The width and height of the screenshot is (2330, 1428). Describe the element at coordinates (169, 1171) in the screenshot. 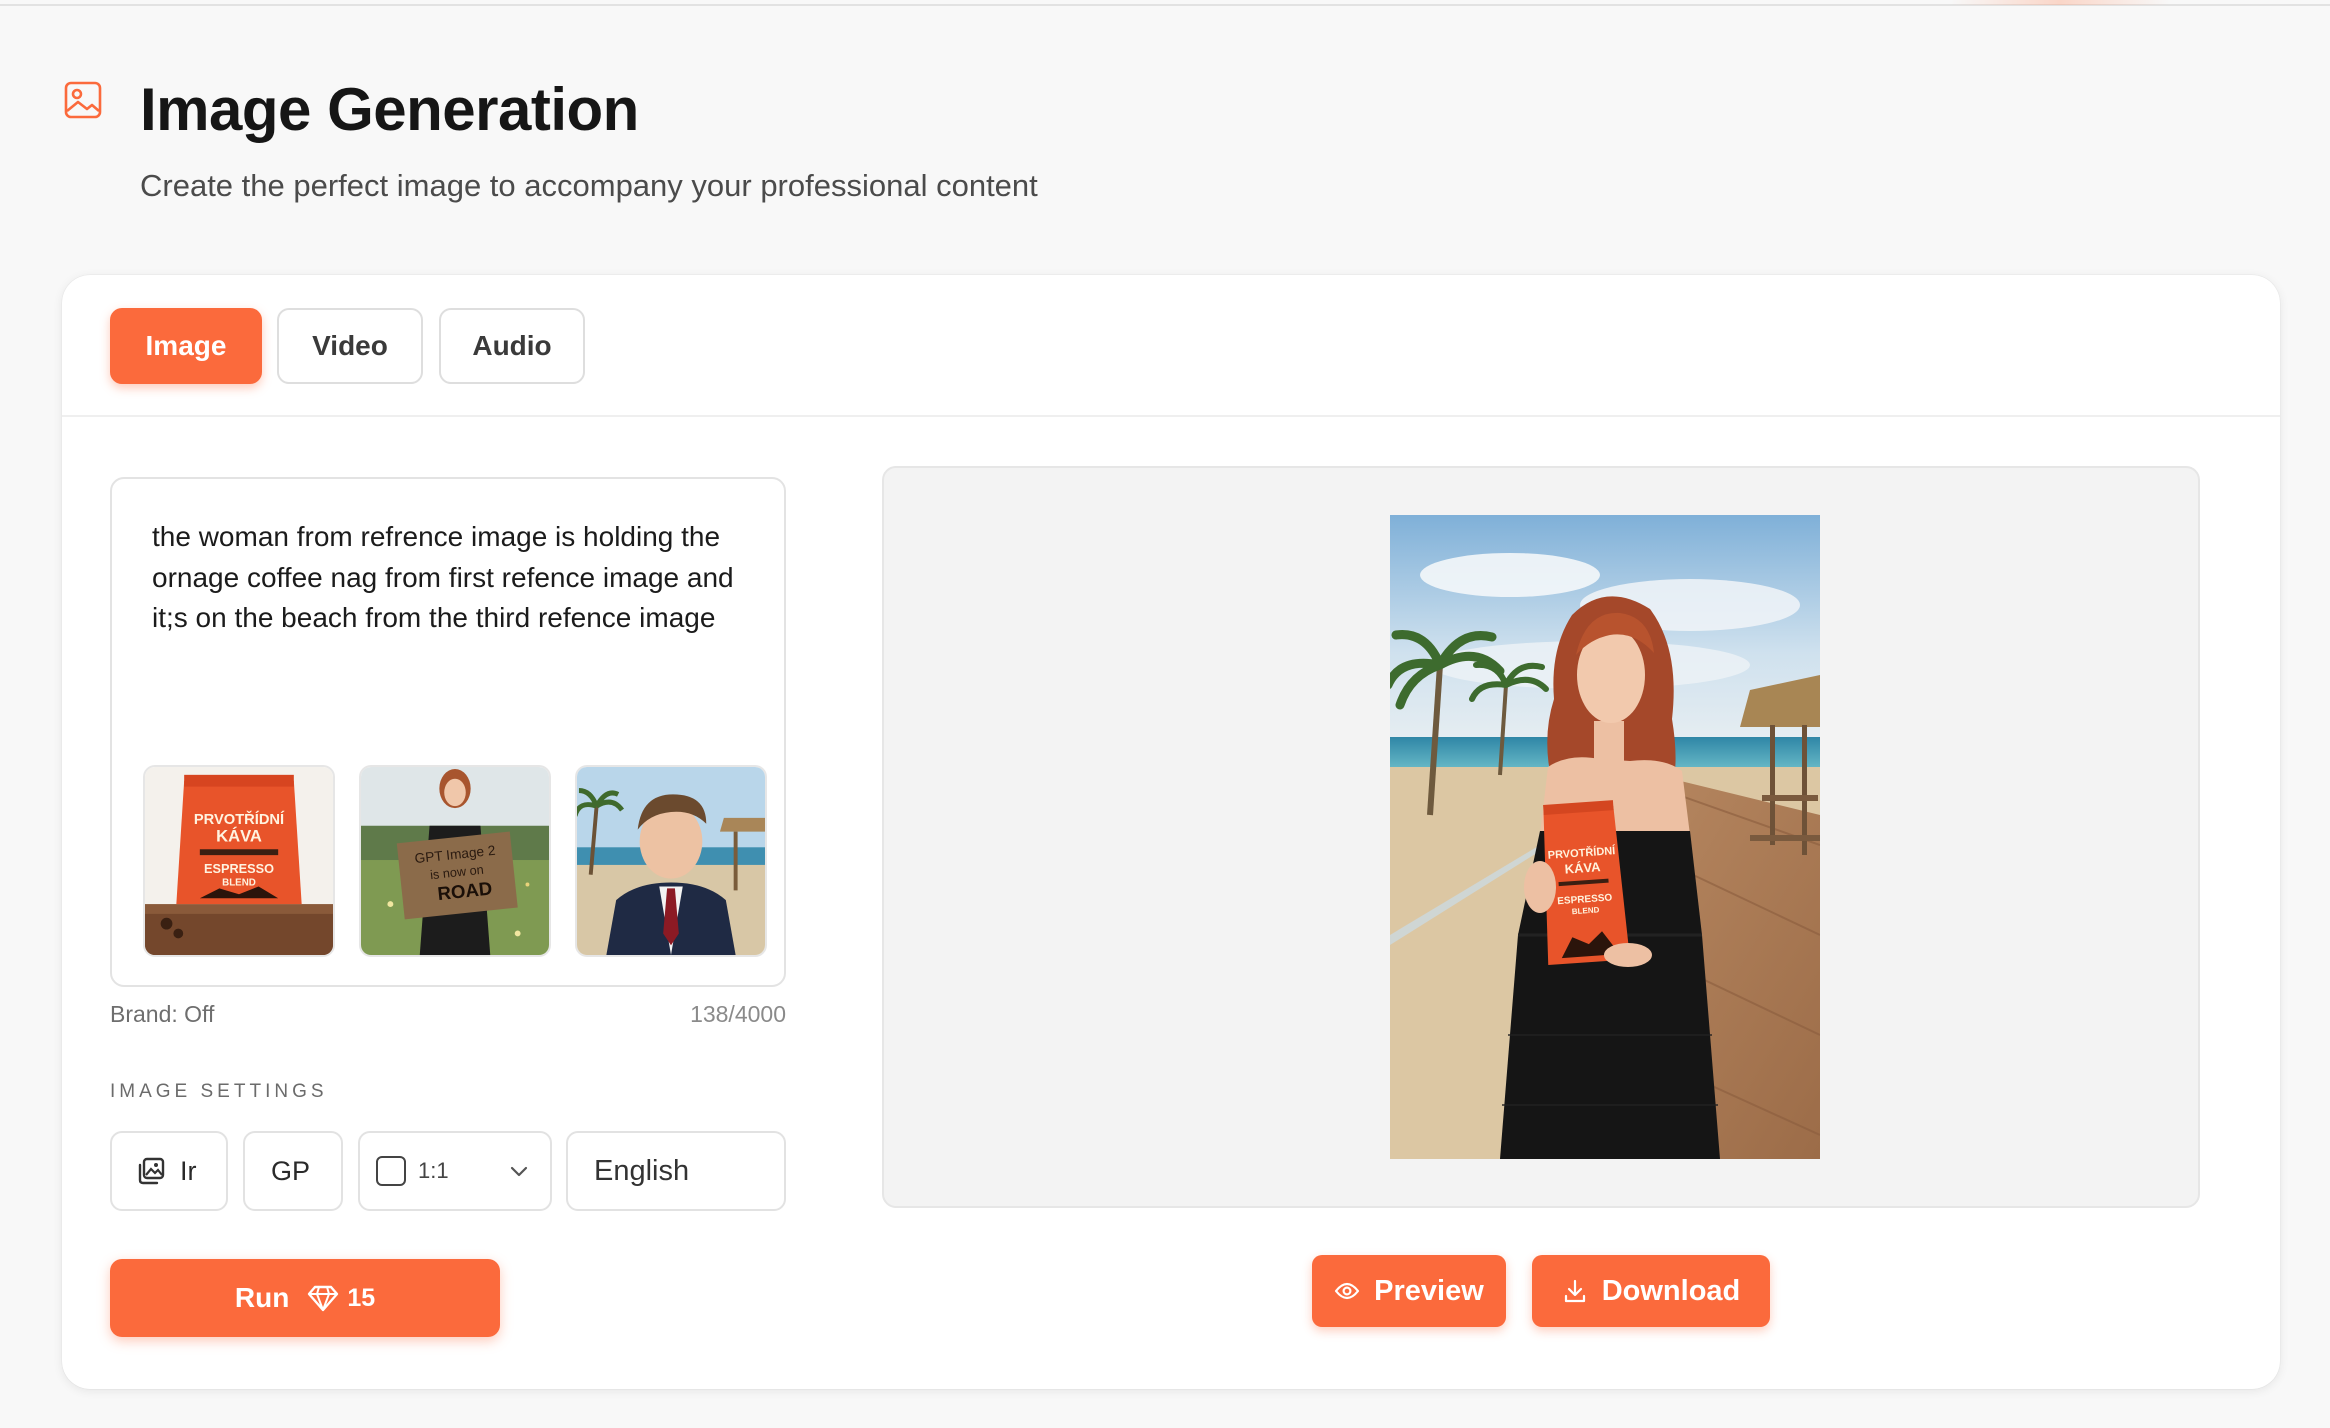

I see `image-type-selector: Ir` at that location.